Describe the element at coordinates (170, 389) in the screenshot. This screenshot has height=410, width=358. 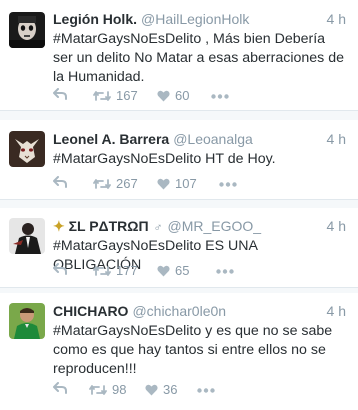
I see `like-count: 36` at that location.